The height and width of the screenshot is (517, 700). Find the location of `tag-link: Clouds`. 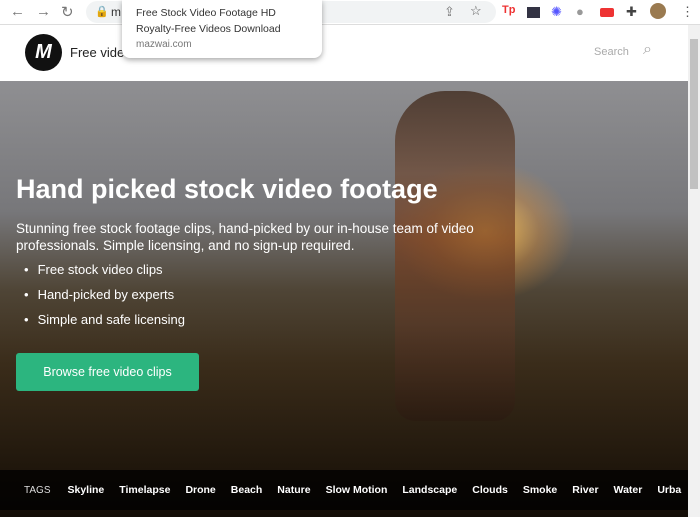

tag-link: Clouds is located at coordinates (490, 490).